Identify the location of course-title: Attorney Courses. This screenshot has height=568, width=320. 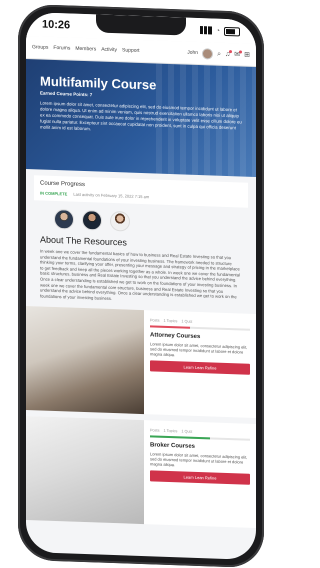
(175, 336).